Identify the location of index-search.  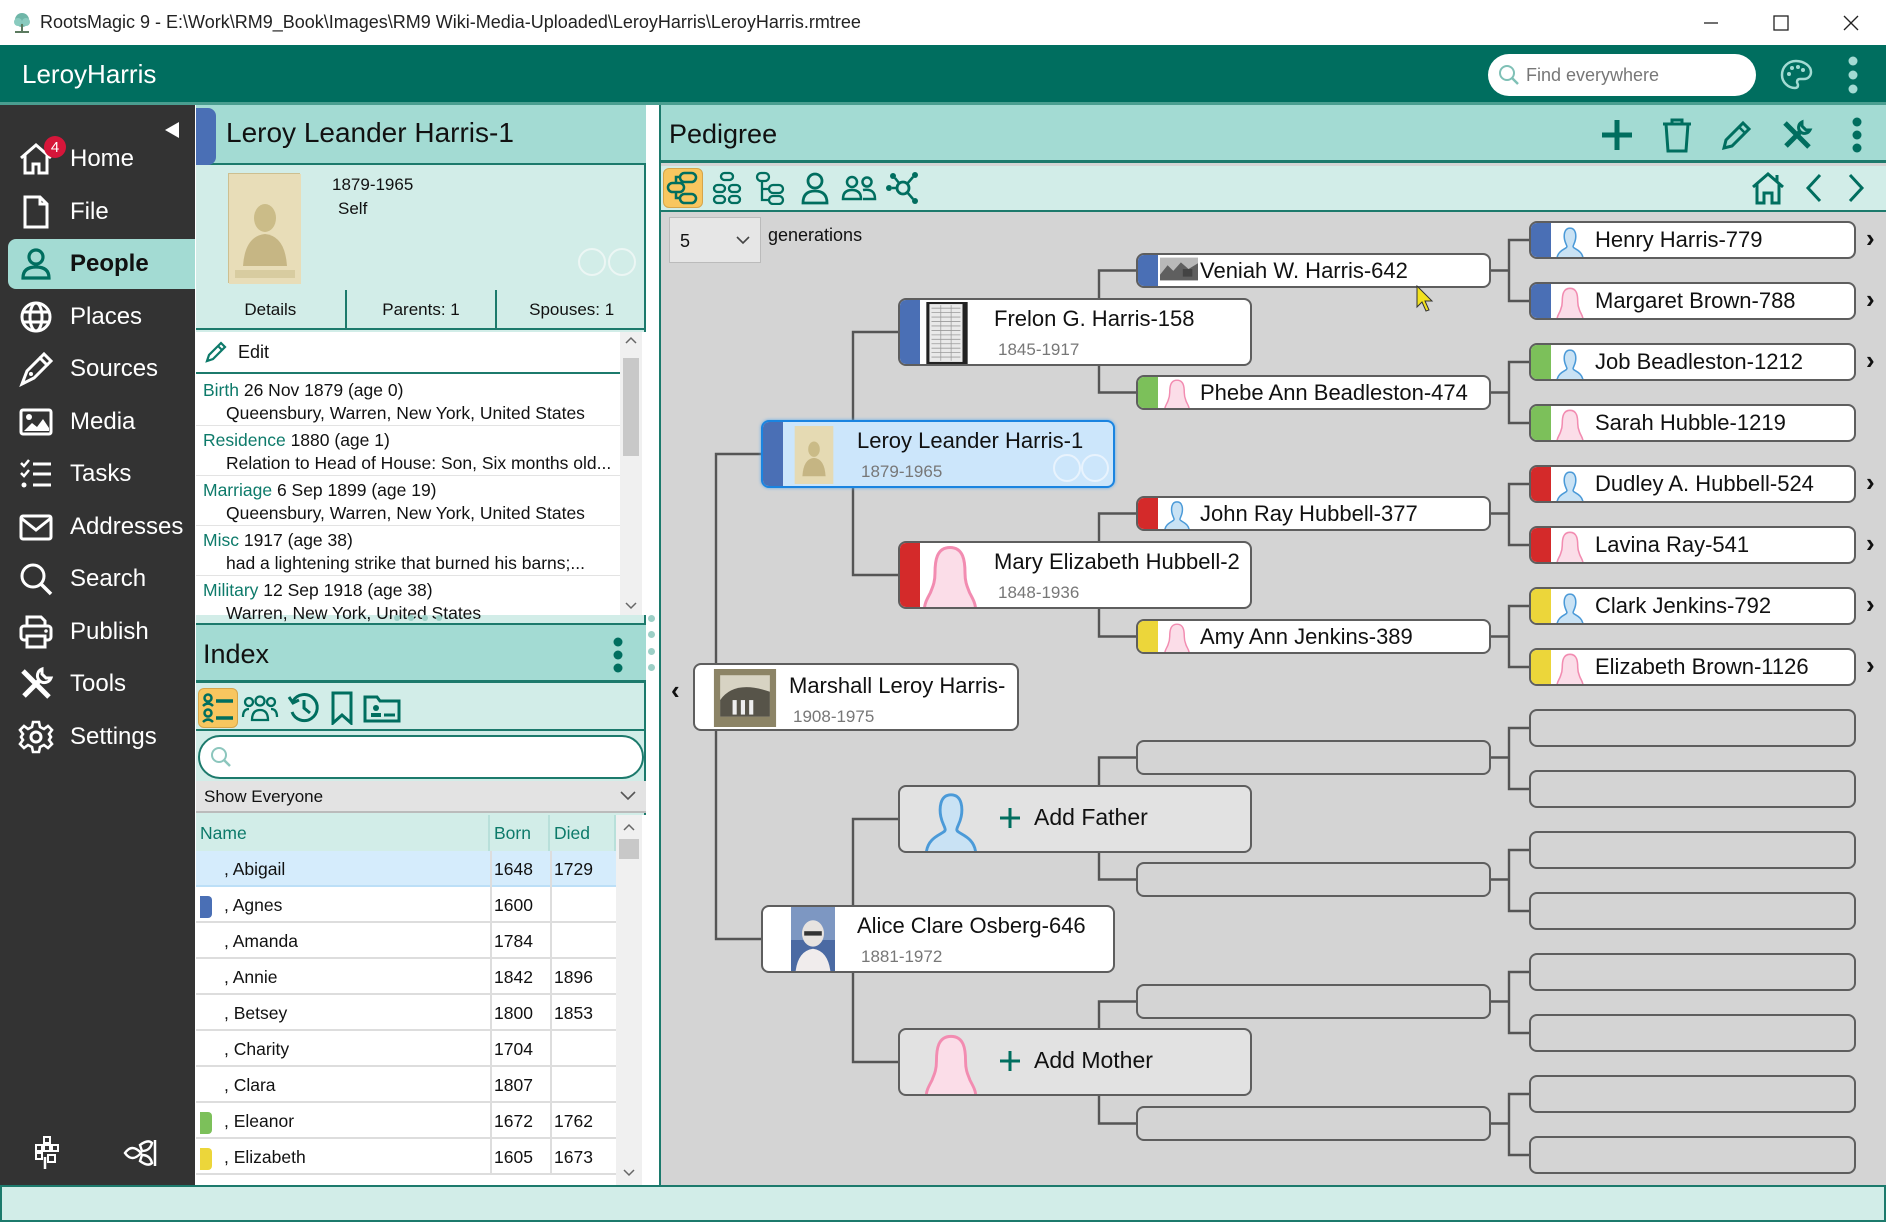
(421, 757).